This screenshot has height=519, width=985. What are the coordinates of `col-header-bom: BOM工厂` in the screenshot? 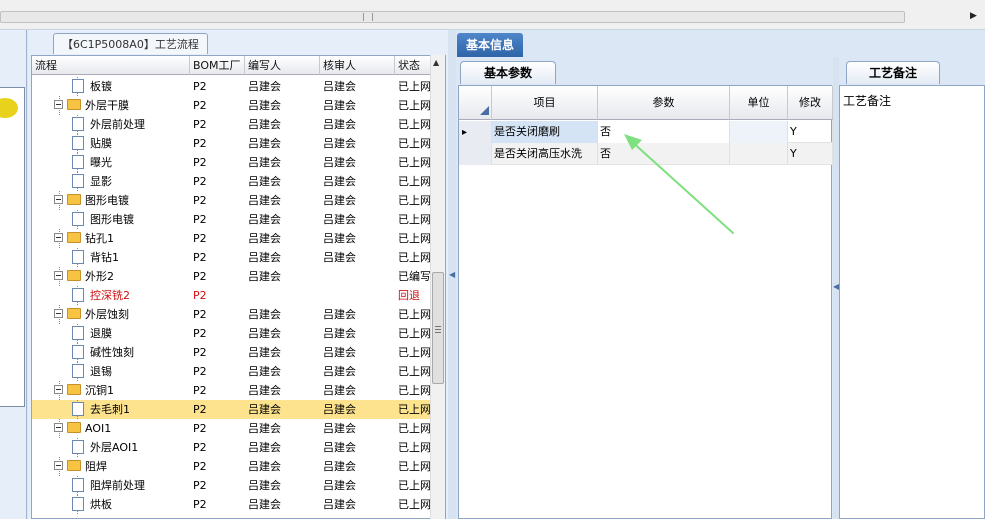 It's located at (217, 65).